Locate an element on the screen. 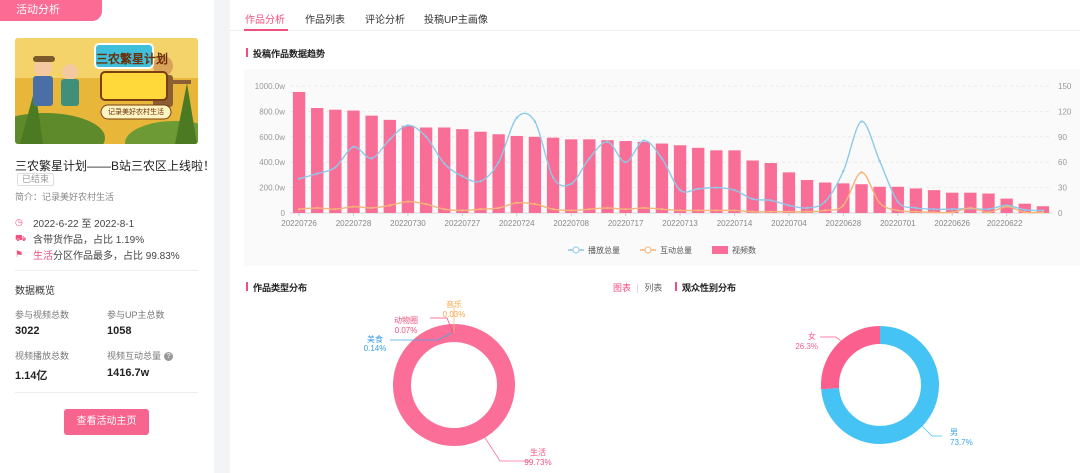  x-tick-label: 20220727 is located at coordinates (463, 223).